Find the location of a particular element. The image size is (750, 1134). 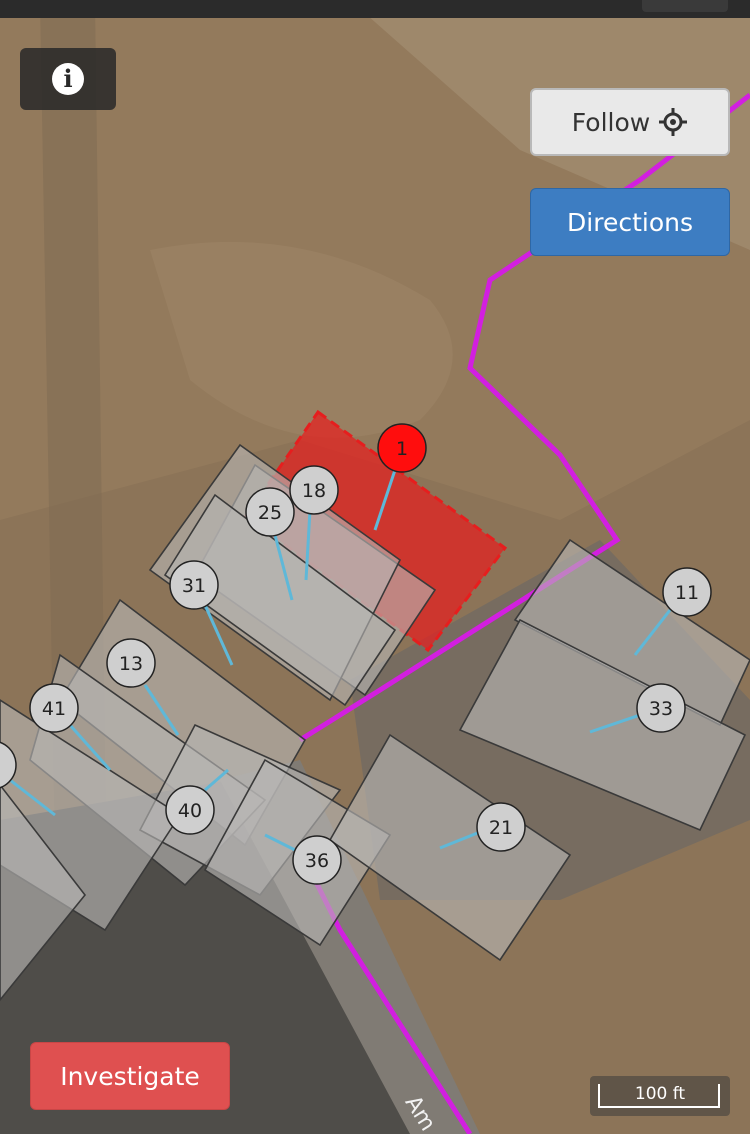

marker-33: 33 is located at coordinates (661, 708).